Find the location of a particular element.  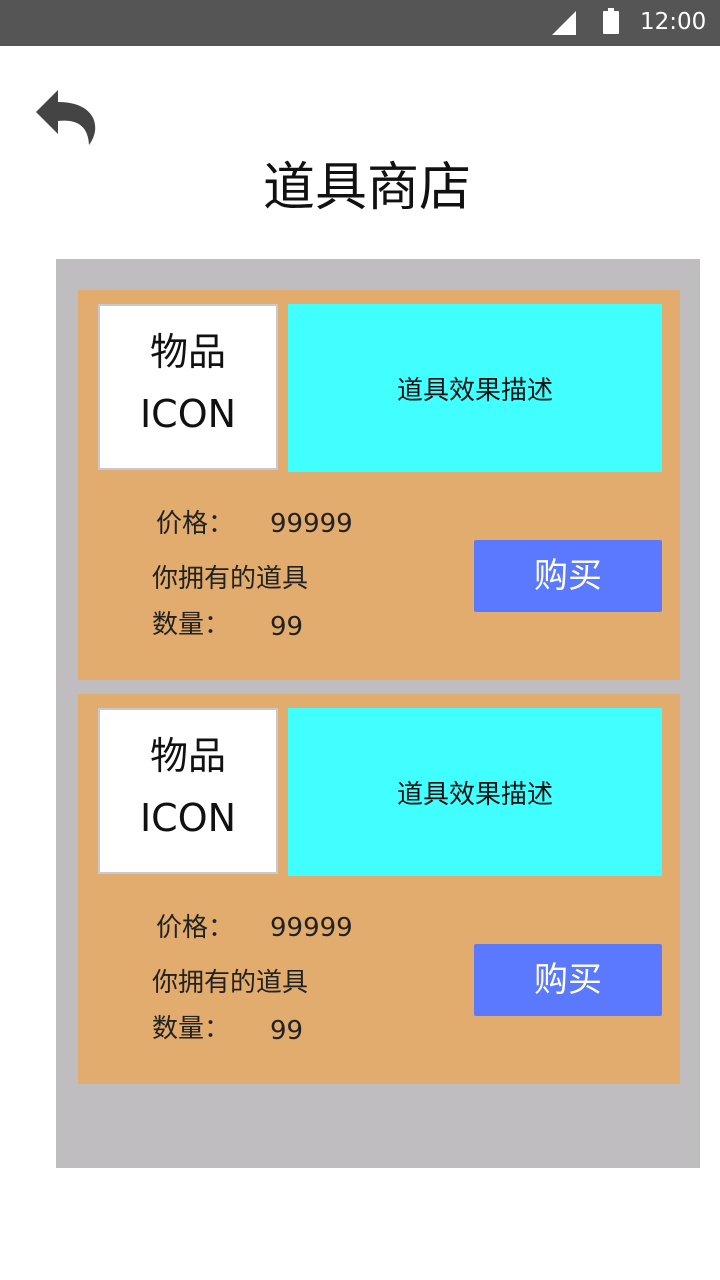

back-arrow-icon is located at coordinates (67, 117).